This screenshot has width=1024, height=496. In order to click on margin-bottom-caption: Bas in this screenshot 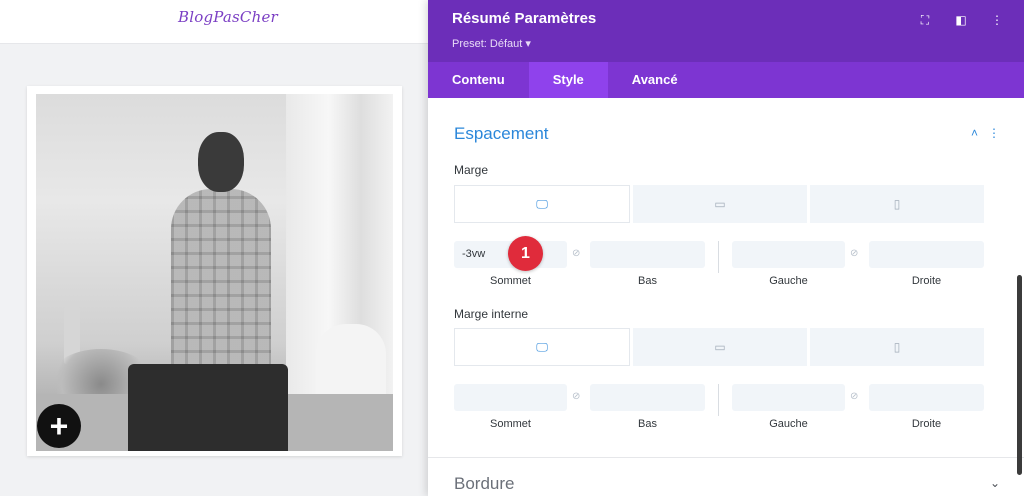, I will do `click(647, 281)`.